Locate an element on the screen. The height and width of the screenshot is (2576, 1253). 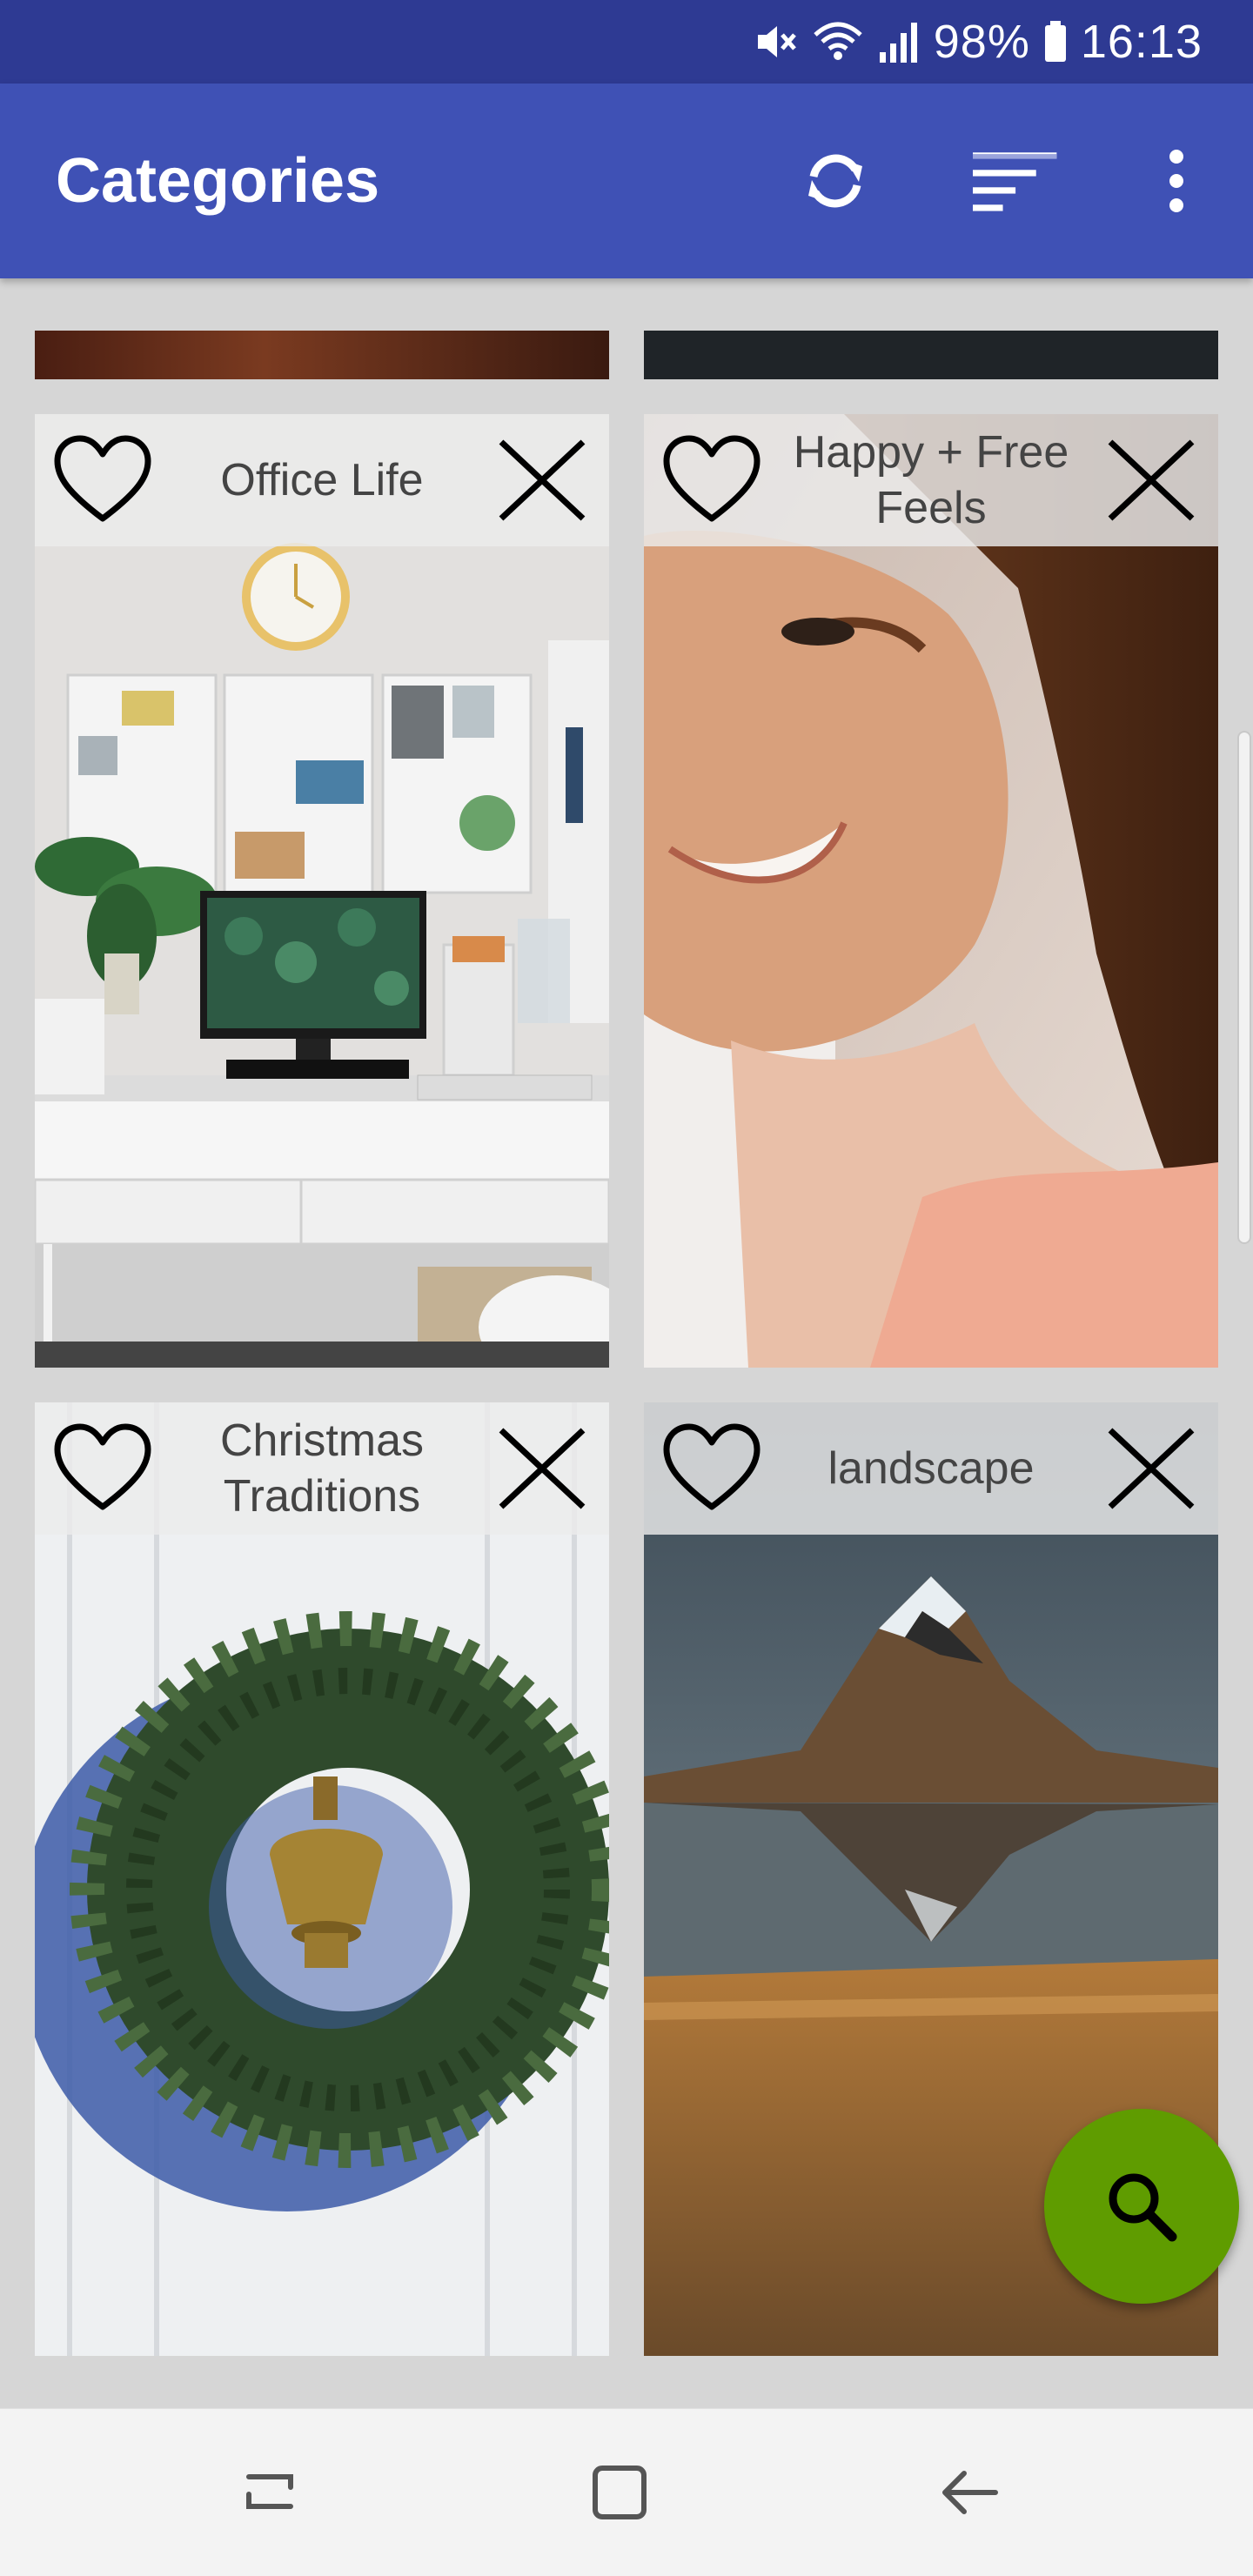
home-button is located at coordinates (619, 2492).